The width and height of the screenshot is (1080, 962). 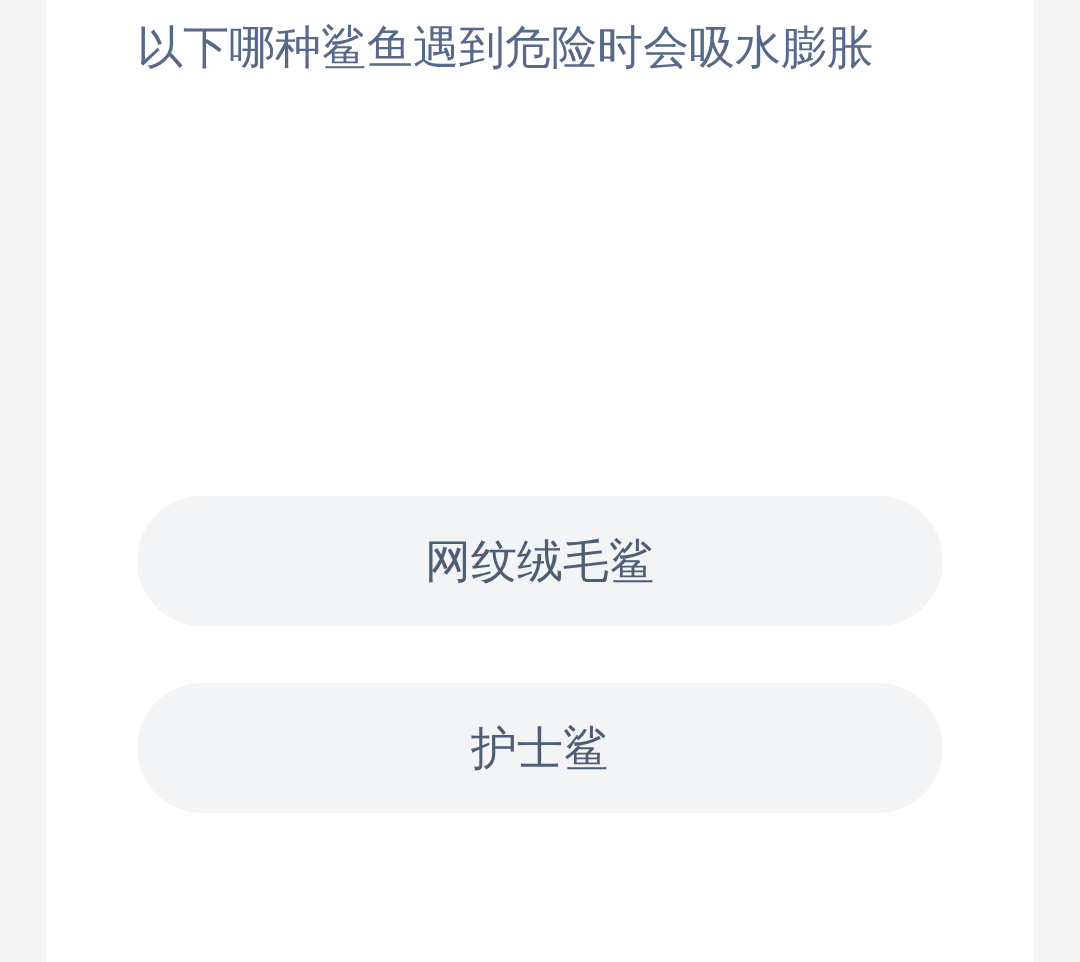 I want to click on answer-option: 护士鲨, so click(x=540, y=748).